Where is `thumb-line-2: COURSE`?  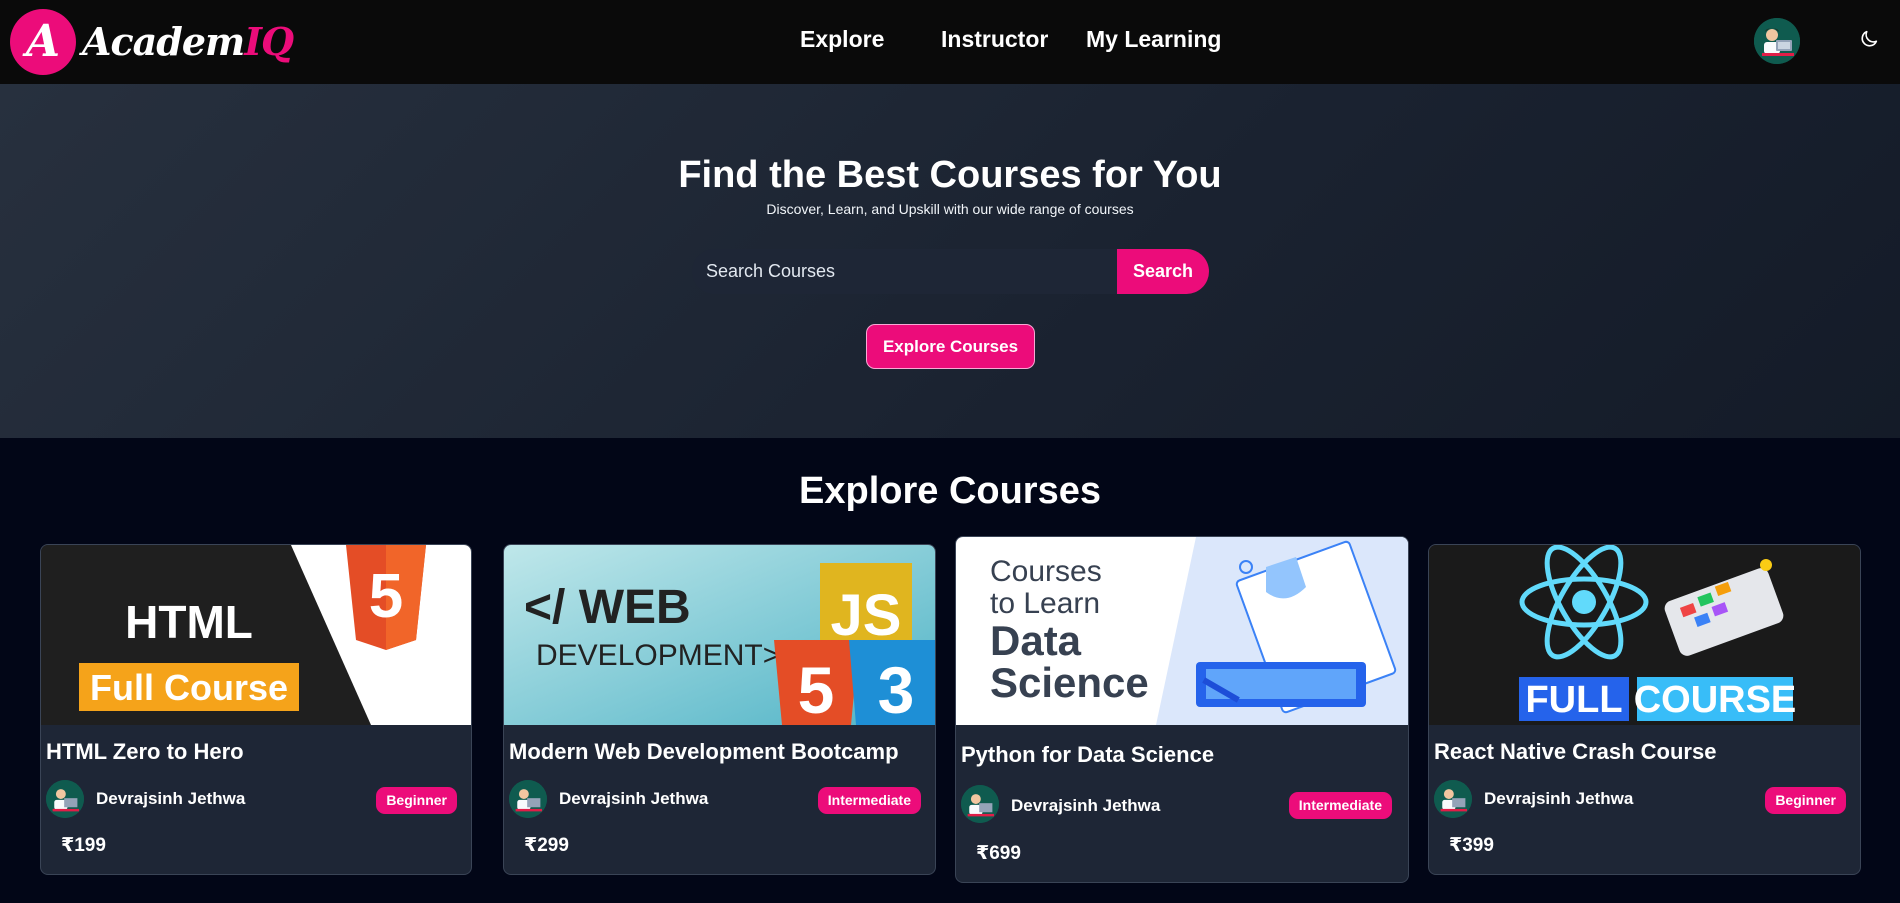
thumb-line-2: COURSE is located at coordinates (1715, 700).